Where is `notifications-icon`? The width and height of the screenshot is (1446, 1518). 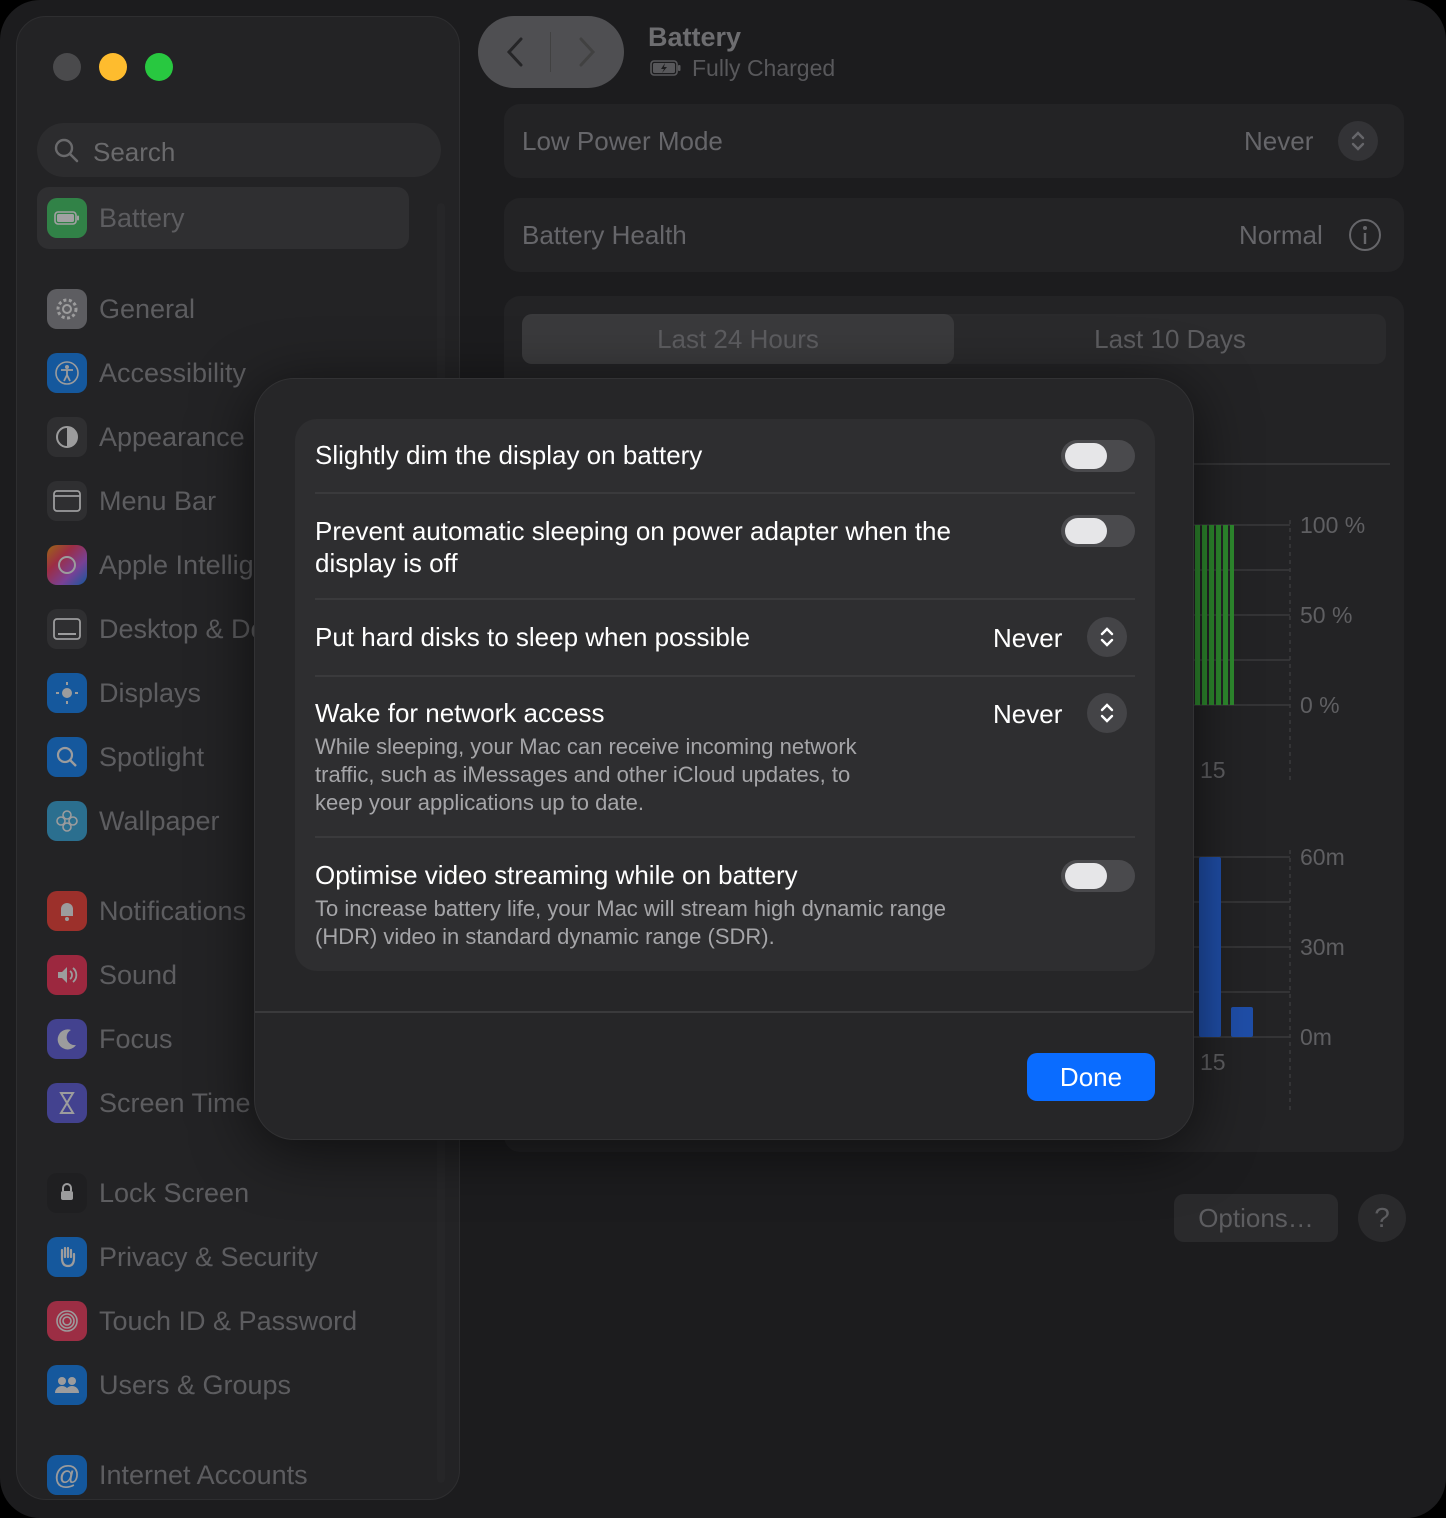 notifications-icon is located at coordinates (67, 911).